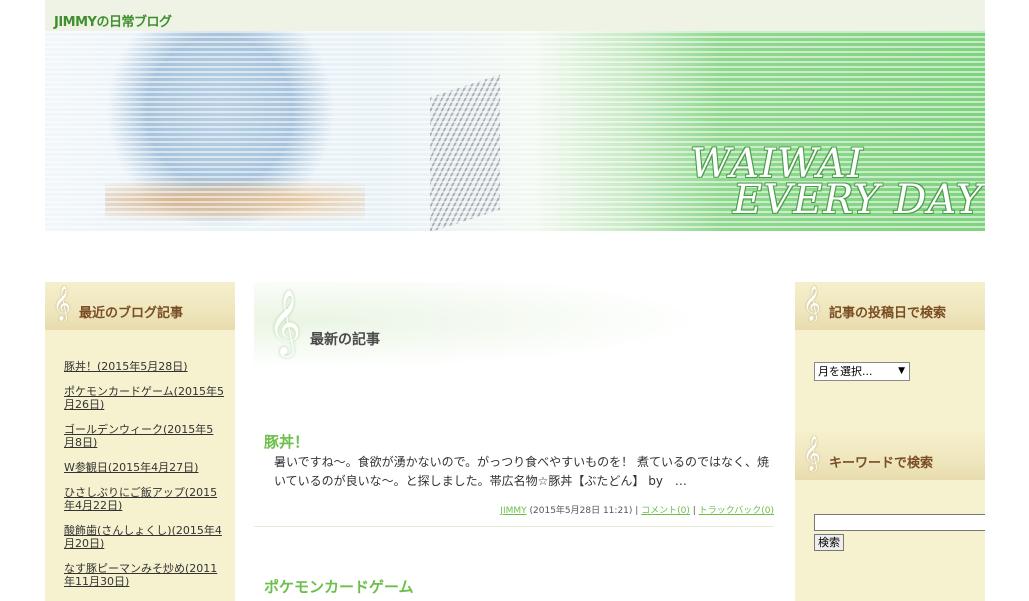 The image size is (1029, 601). I want to click on list-item: ポケモンカードゲーム(2015年5月26日), so click(144, 398).